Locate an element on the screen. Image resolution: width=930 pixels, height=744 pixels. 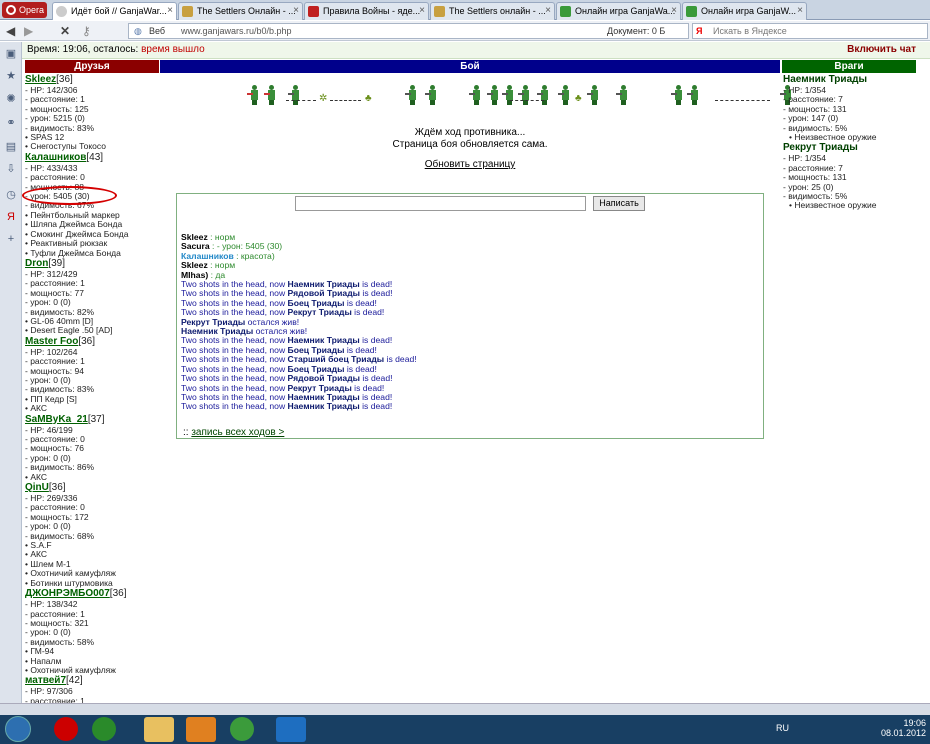
start-button is located at coordinates (18, 729).